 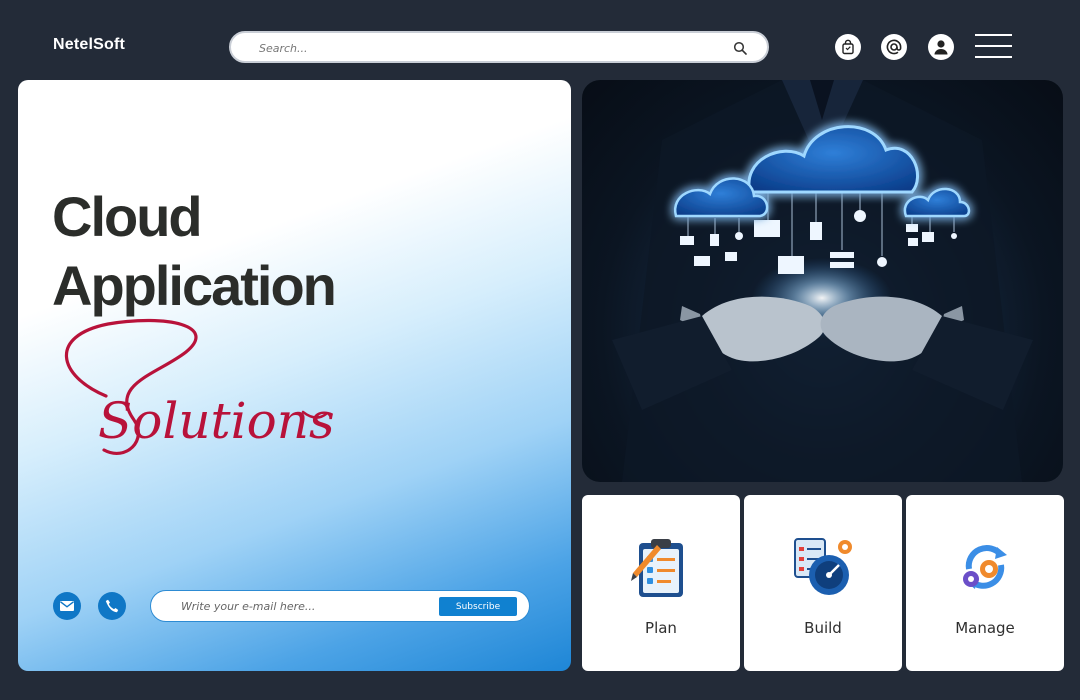 I want to click on plan-card: Plan, so click(x=661, y=583).